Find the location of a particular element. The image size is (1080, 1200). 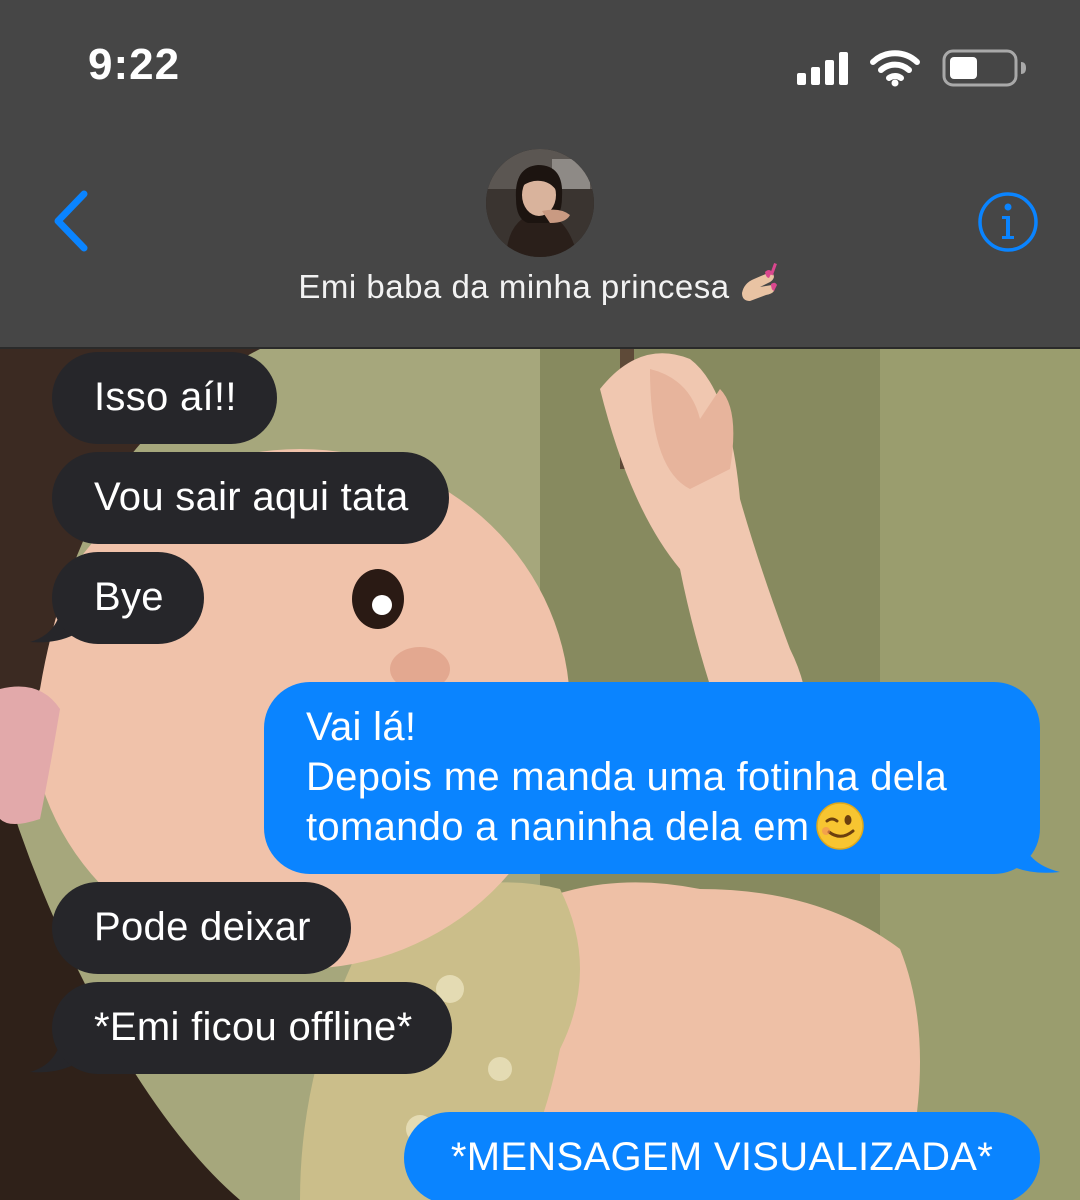

message-text: *Emi ficou offline* is located at coordinates (253, 1027).